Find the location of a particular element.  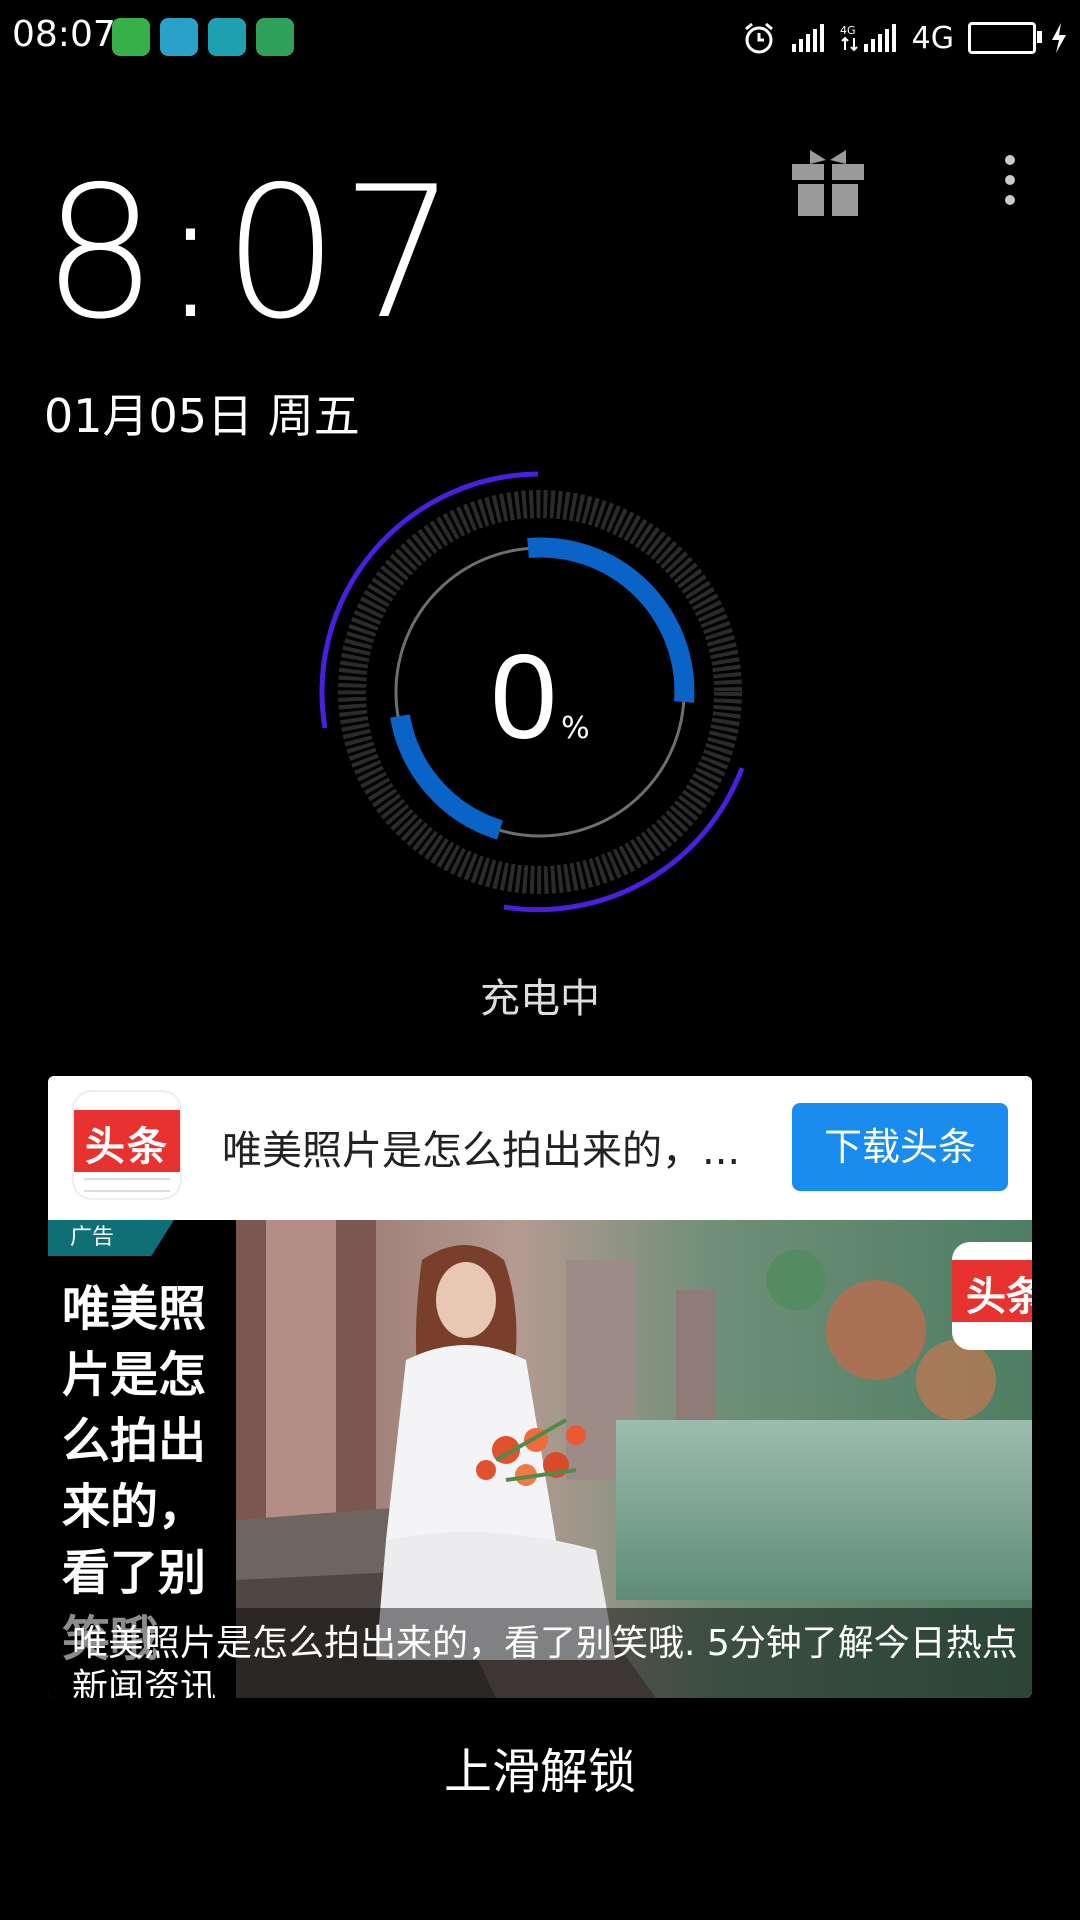

battery-percent-value: 0 is located at coordinates (524, 697).